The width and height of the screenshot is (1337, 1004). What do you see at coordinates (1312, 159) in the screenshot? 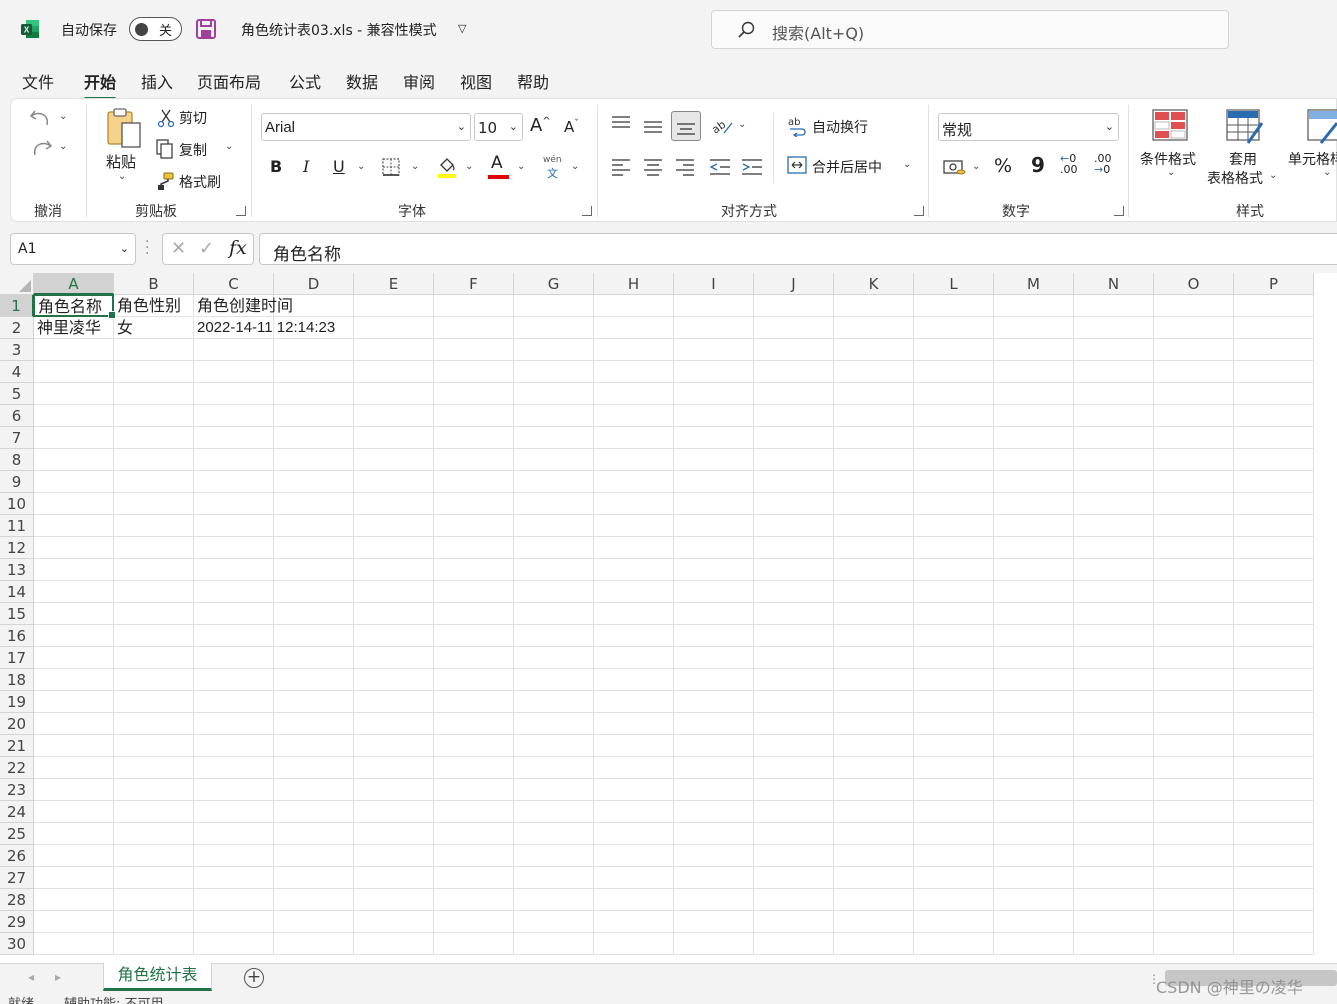
I see `cell-styles-label: 单元格样` at bounding box center [1312, 159].